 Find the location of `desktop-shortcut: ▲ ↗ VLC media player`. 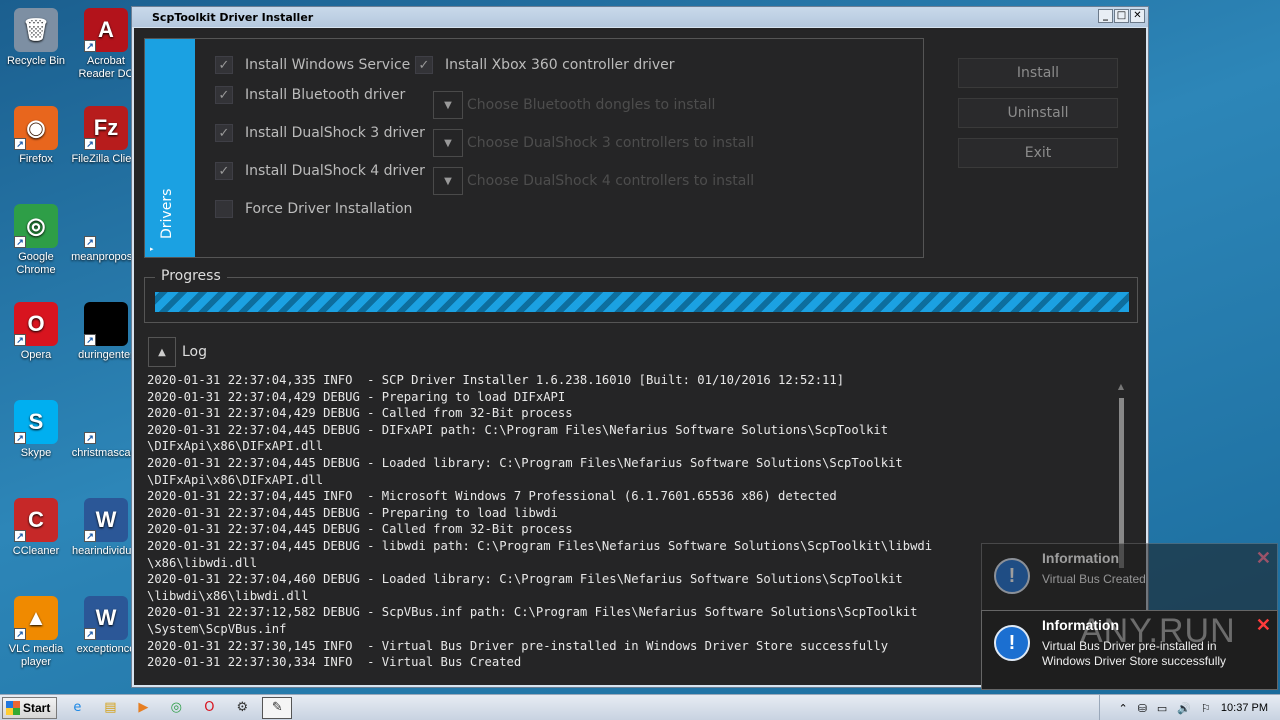

desktop-shortcut: ▲ ↗ VLC media player is located at coordinates (36, 632).